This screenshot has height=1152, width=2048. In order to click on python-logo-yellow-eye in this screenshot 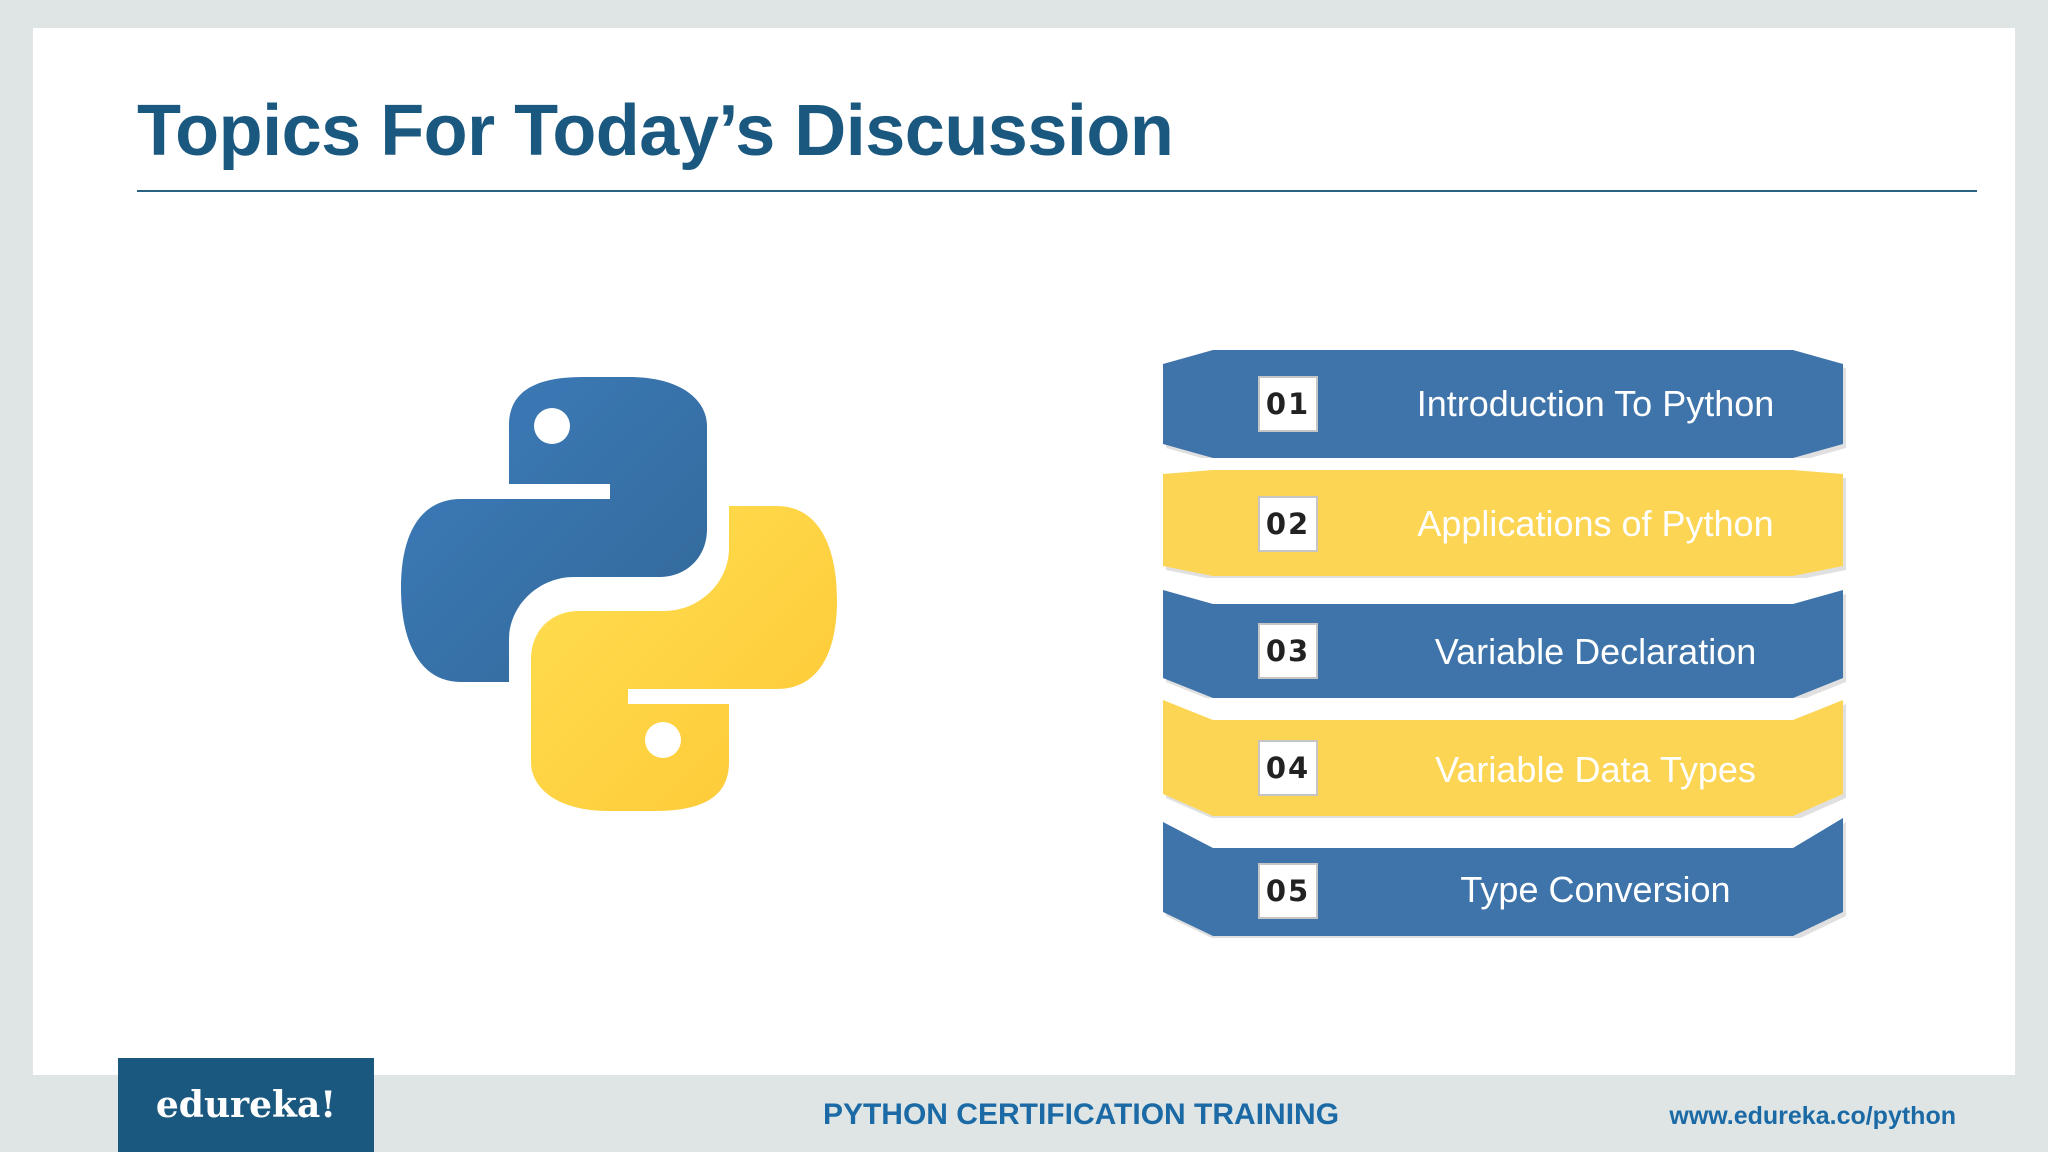, I will do `click(663, 740)`.